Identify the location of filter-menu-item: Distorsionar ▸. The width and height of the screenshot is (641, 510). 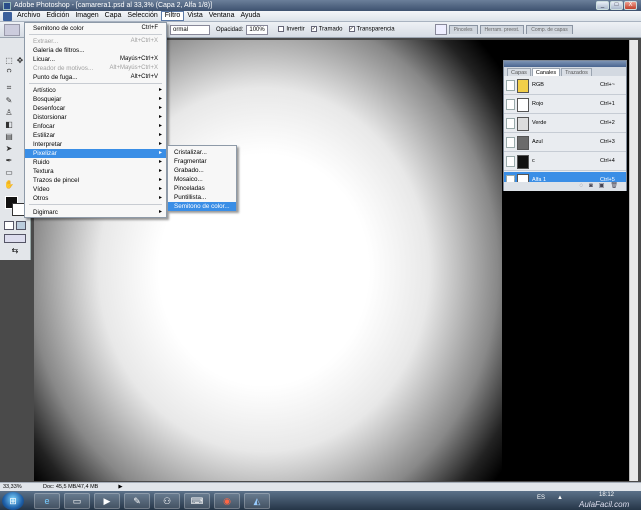
(95, 117).